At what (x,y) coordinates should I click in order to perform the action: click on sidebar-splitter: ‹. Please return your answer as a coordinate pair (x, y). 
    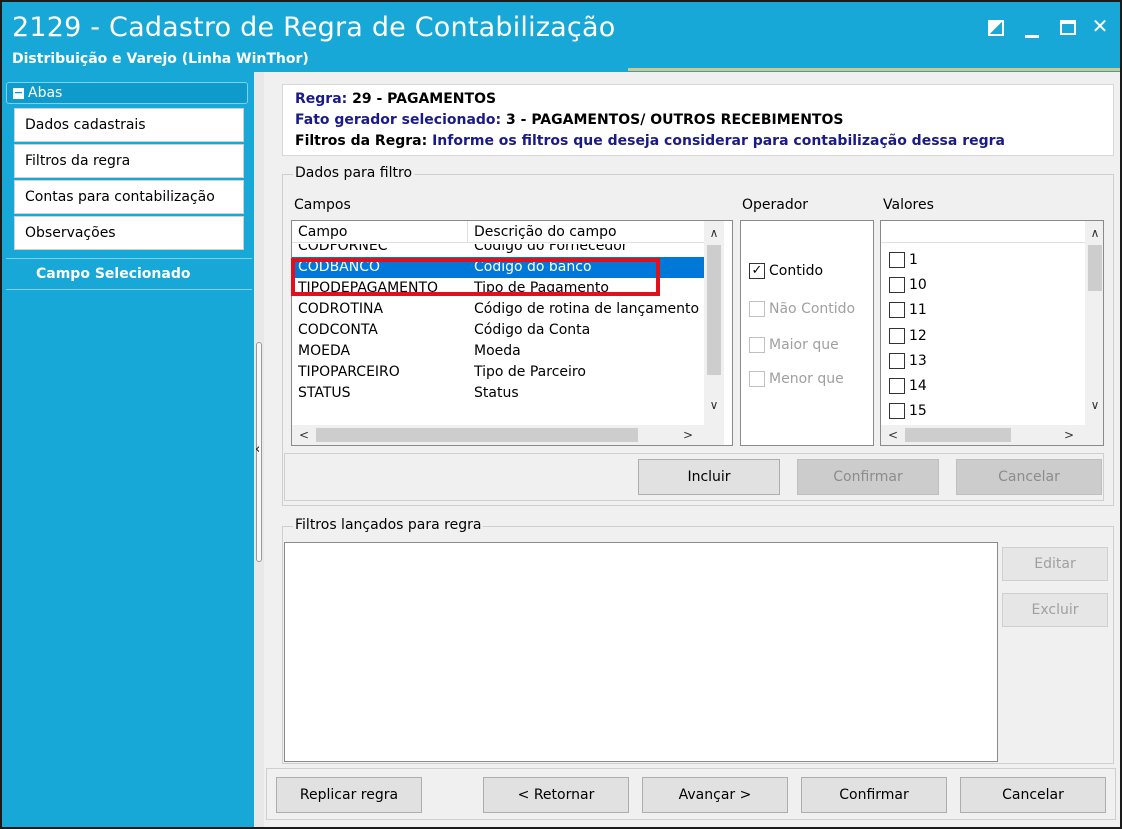
    Looking at the image, I should click on (259, 449).